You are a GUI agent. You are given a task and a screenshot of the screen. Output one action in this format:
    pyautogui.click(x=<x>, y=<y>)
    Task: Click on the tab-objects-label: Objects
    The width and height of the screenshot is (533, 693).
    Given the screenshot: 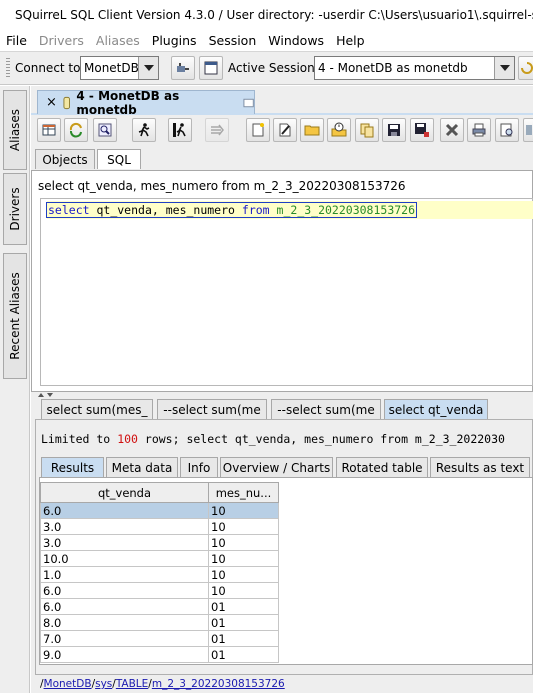 What is the action you would take?
    pyautogui.click(x=65, y=159)
    